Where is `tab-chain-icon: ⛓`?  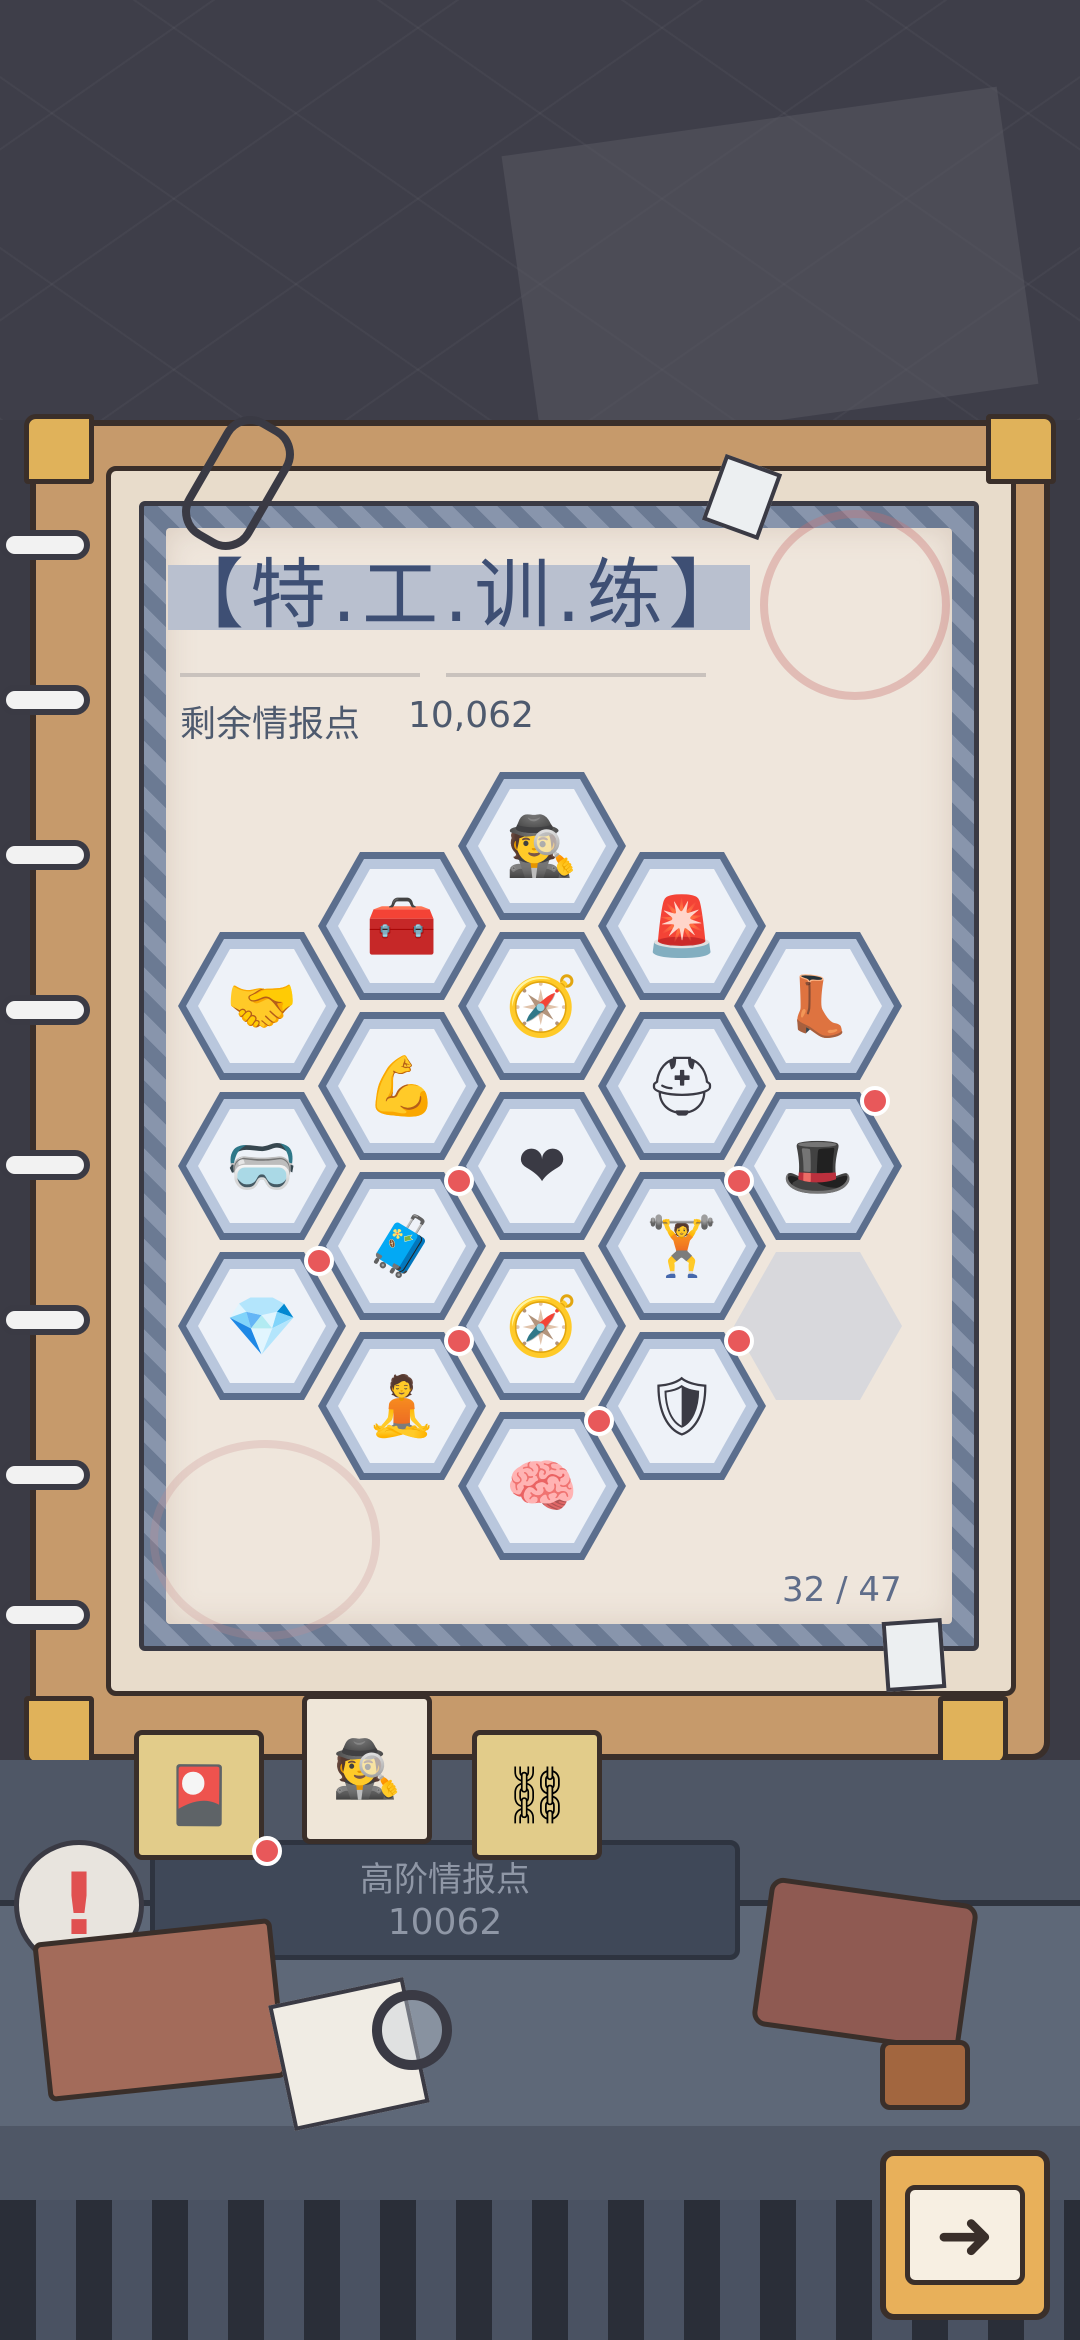
tab-chain-icon: ⛓ is located at coordinates (537, 1795).